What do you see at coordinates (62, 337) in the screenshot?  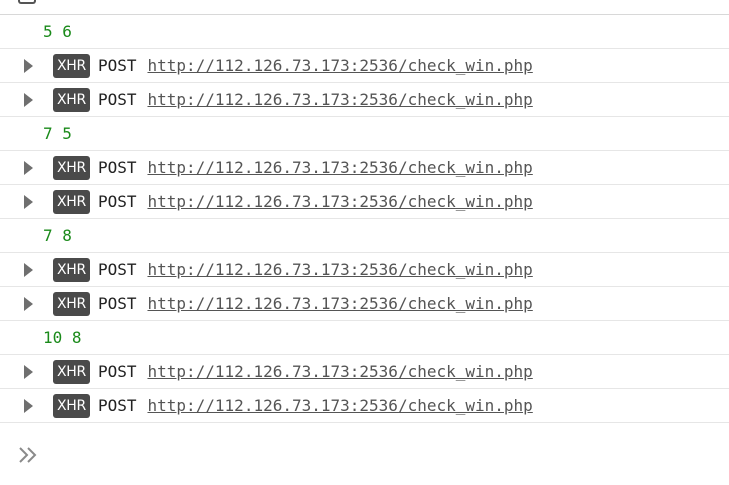 I see `log-text: 10 8` at bounding box center [62, 337].